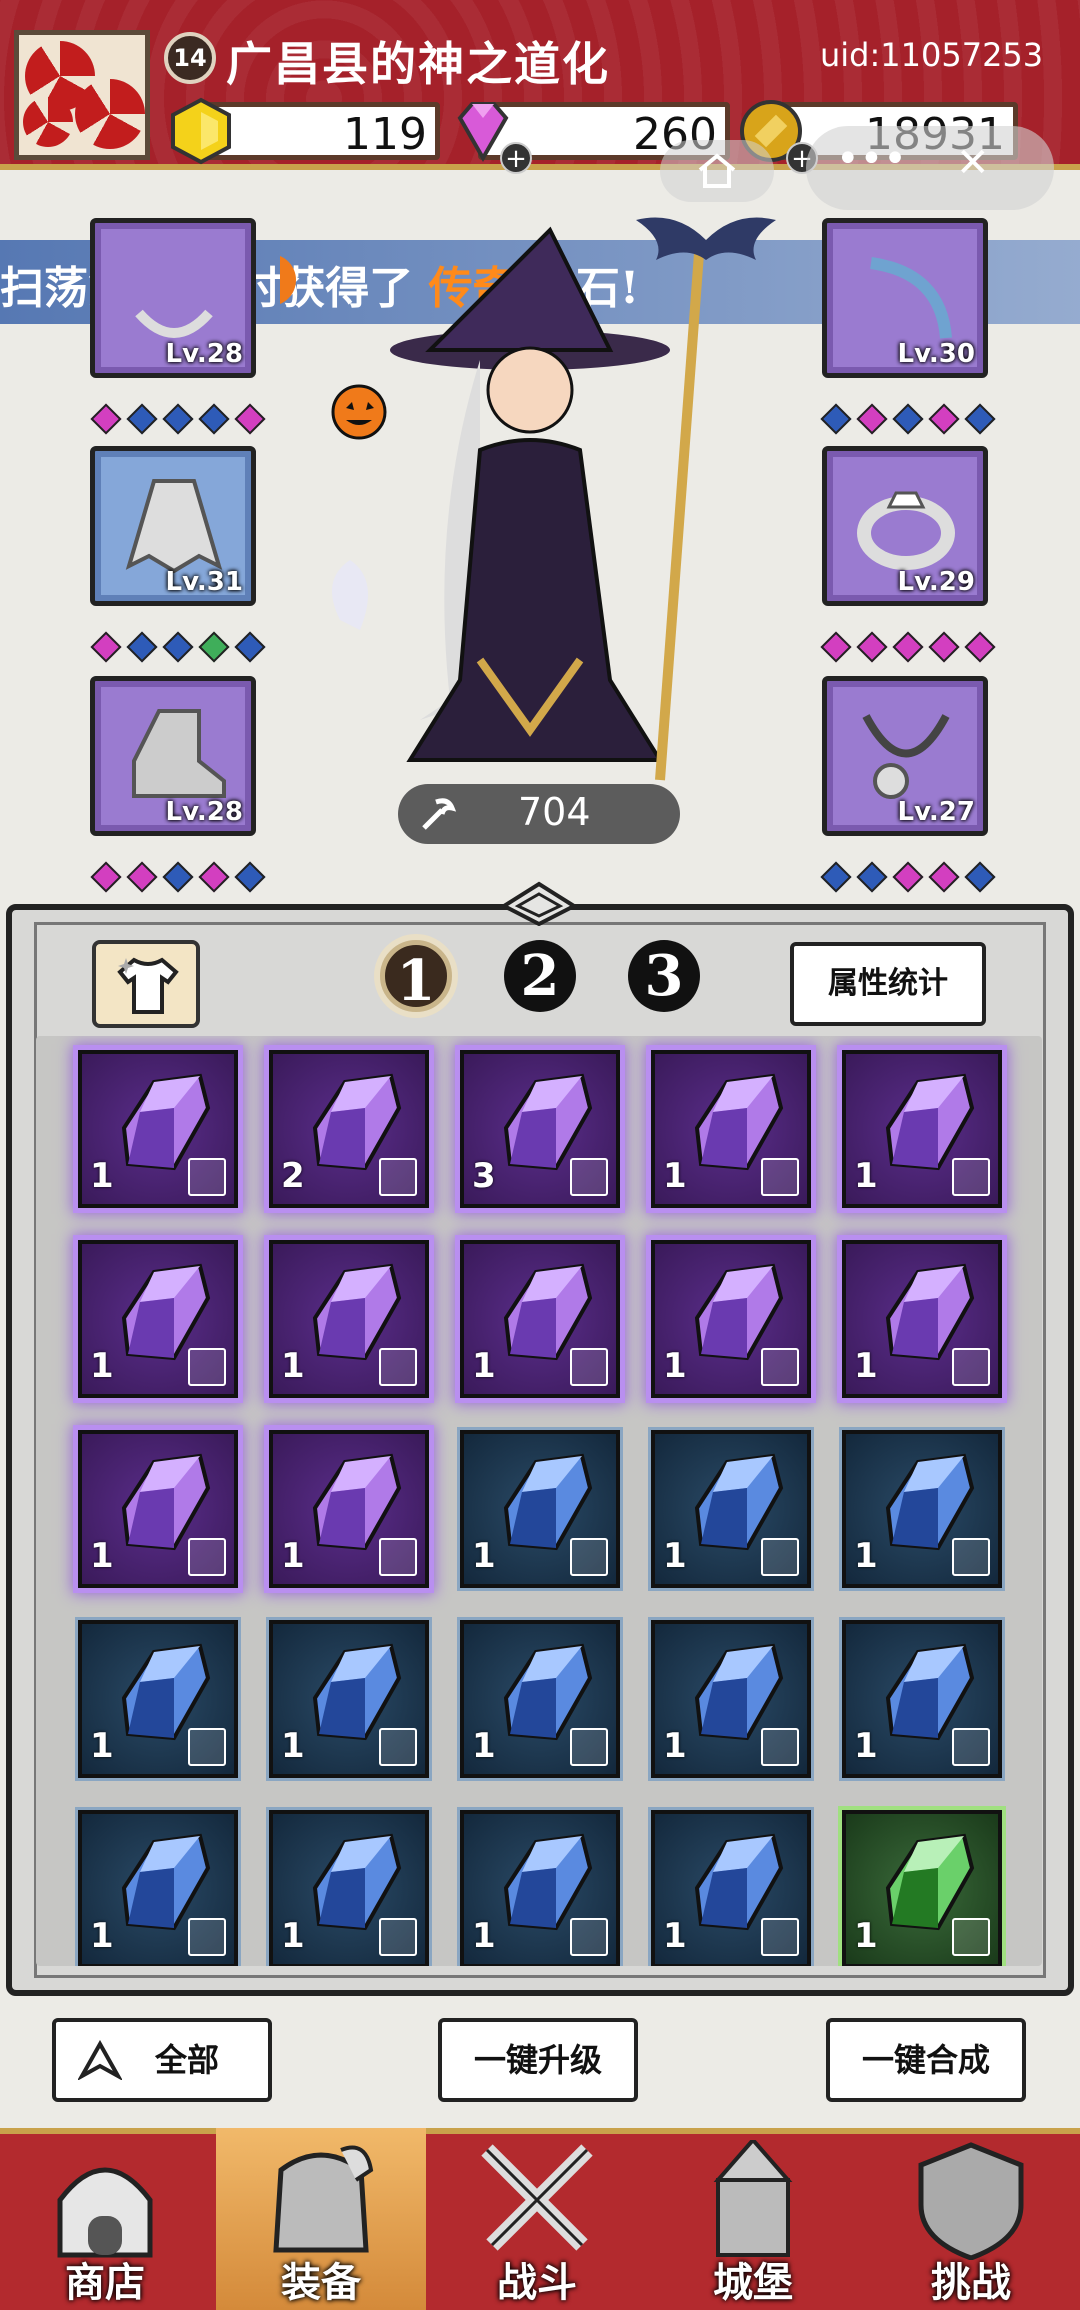 The image size is (1080, 2310). What do you see at coordinates (540, 976) in the screenshot?
I see `page-tab-2: 2` at bounding box center [540, 976].